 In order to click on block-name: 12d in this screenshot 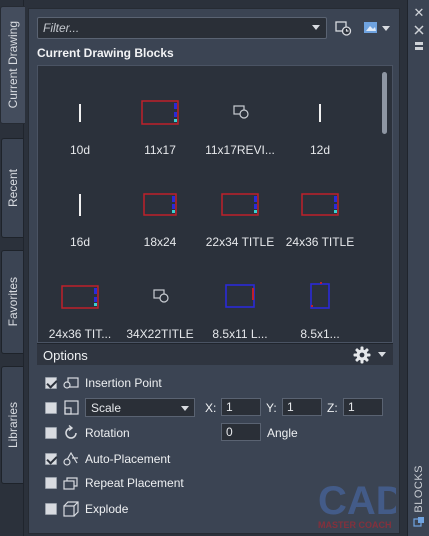, I will do `click(320, 150)`.